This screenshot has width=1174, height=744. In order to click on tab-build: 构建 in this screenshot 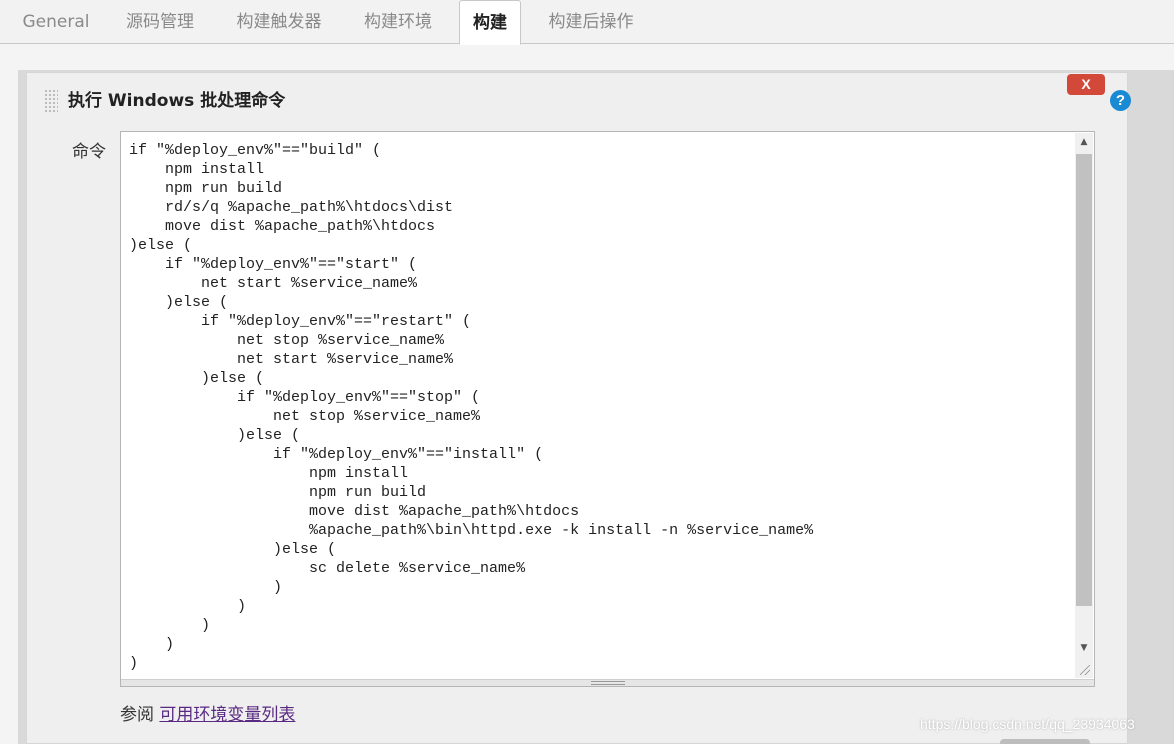, I will do `click(490, 22)`.